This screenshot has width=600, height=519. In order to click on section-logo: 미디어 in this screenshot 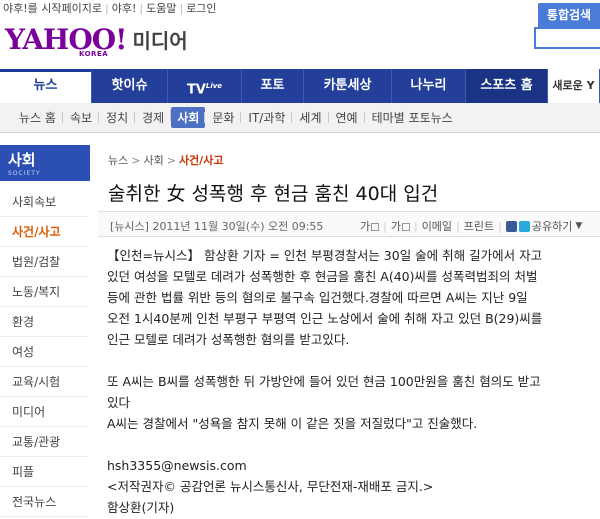, I will do `click(159, 41)`.